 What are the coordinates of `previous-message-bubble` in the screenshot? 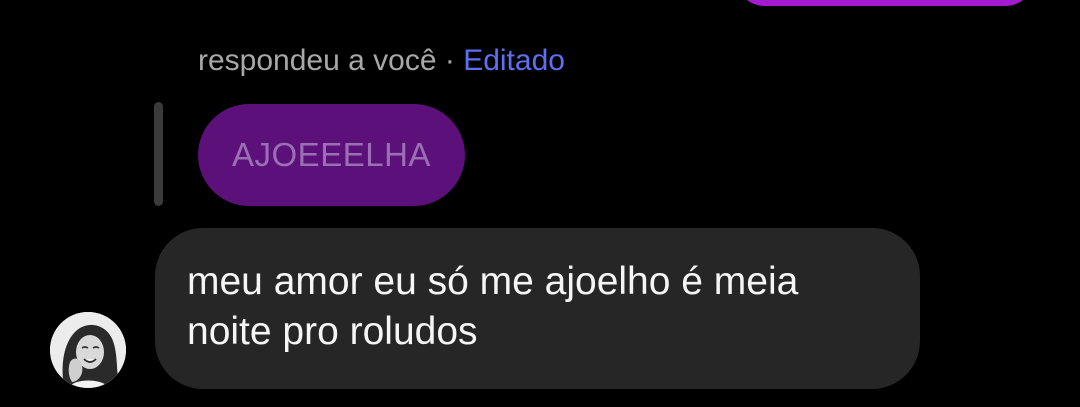 It's located at (885, 3).